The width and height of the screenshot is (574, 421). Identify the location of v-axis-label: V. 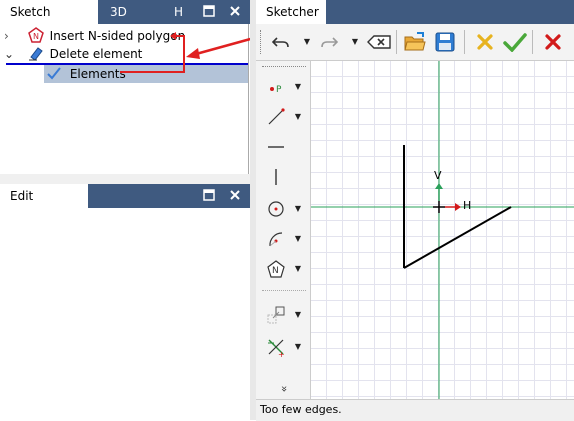
(438, 175).